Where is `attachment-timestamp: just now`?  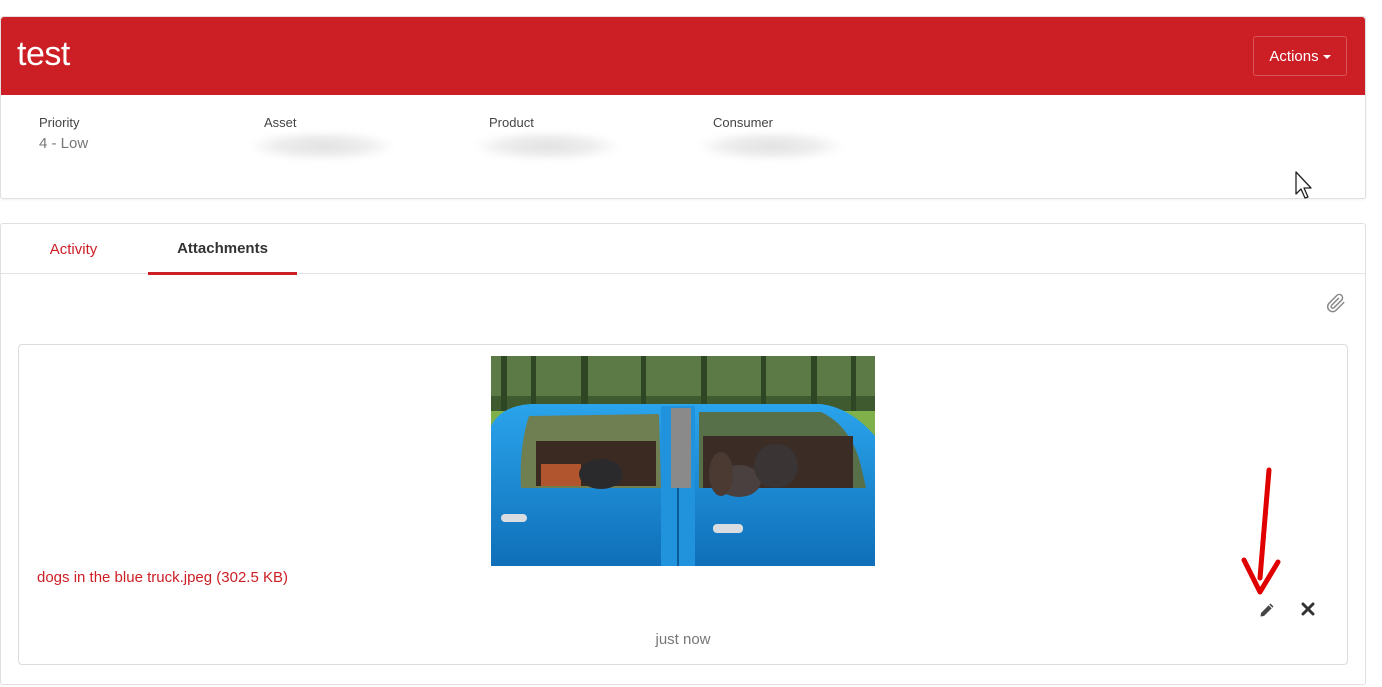
attachment-timestamp: just now is located at coordinates (683, 639).